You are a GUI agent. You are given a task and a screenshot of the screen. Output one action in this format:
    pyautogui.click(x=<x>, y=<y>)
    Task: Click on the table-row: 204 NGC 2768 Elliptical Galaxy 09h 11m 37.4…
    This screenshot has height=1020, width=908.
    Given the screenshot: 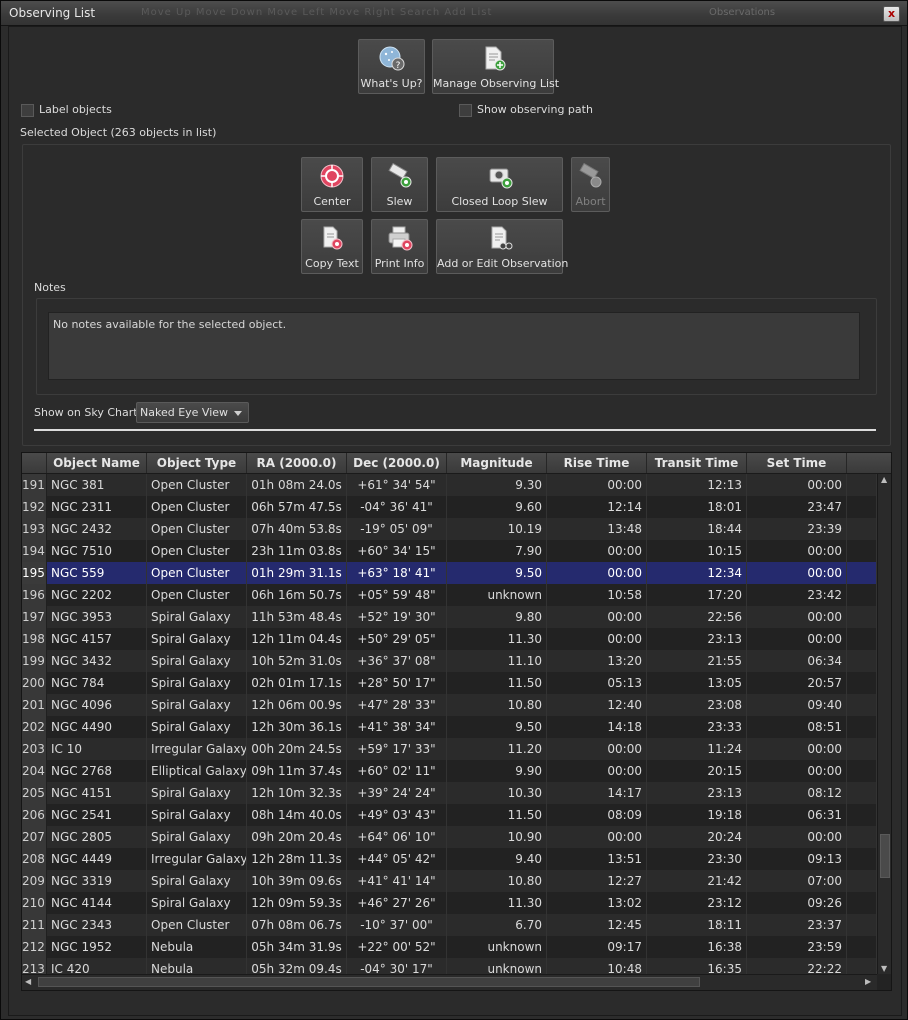 What is the action you would take?
    pyautogui.click(x=449, y=771)
    